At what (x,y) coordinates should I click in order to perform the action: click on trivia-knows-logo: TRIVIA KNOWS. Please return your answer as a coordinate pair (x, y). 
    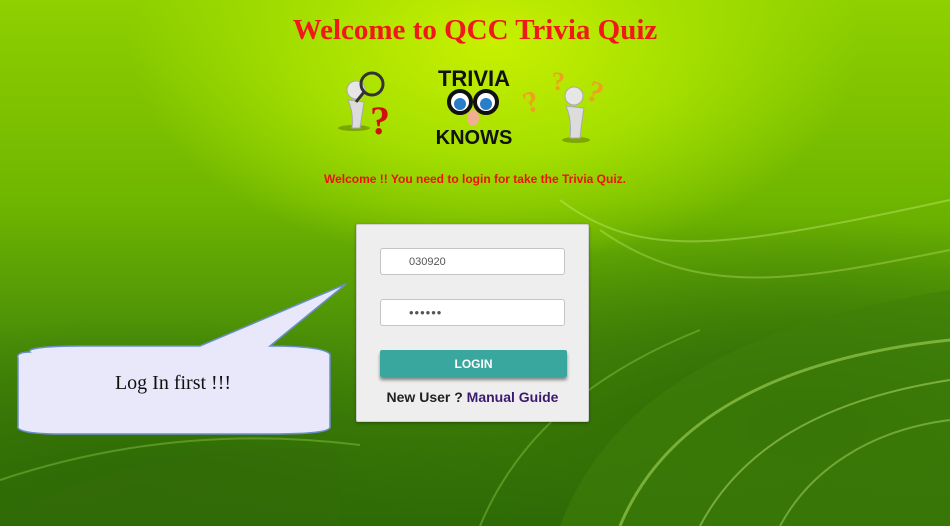
    Looking at the image, I should click on (474, 107).